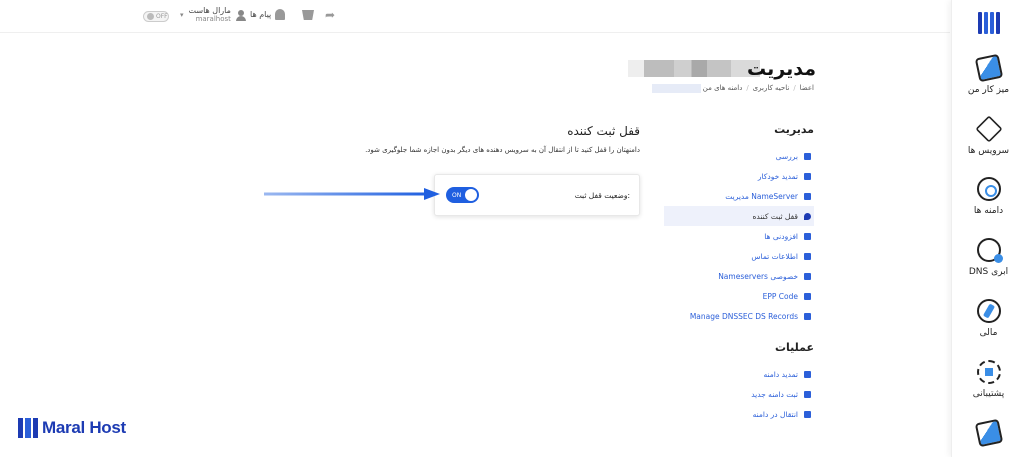 The height and width of the screenshot is (457, 1024). I want to click on dark-mode-toggle: OFF, so click(156, 16).